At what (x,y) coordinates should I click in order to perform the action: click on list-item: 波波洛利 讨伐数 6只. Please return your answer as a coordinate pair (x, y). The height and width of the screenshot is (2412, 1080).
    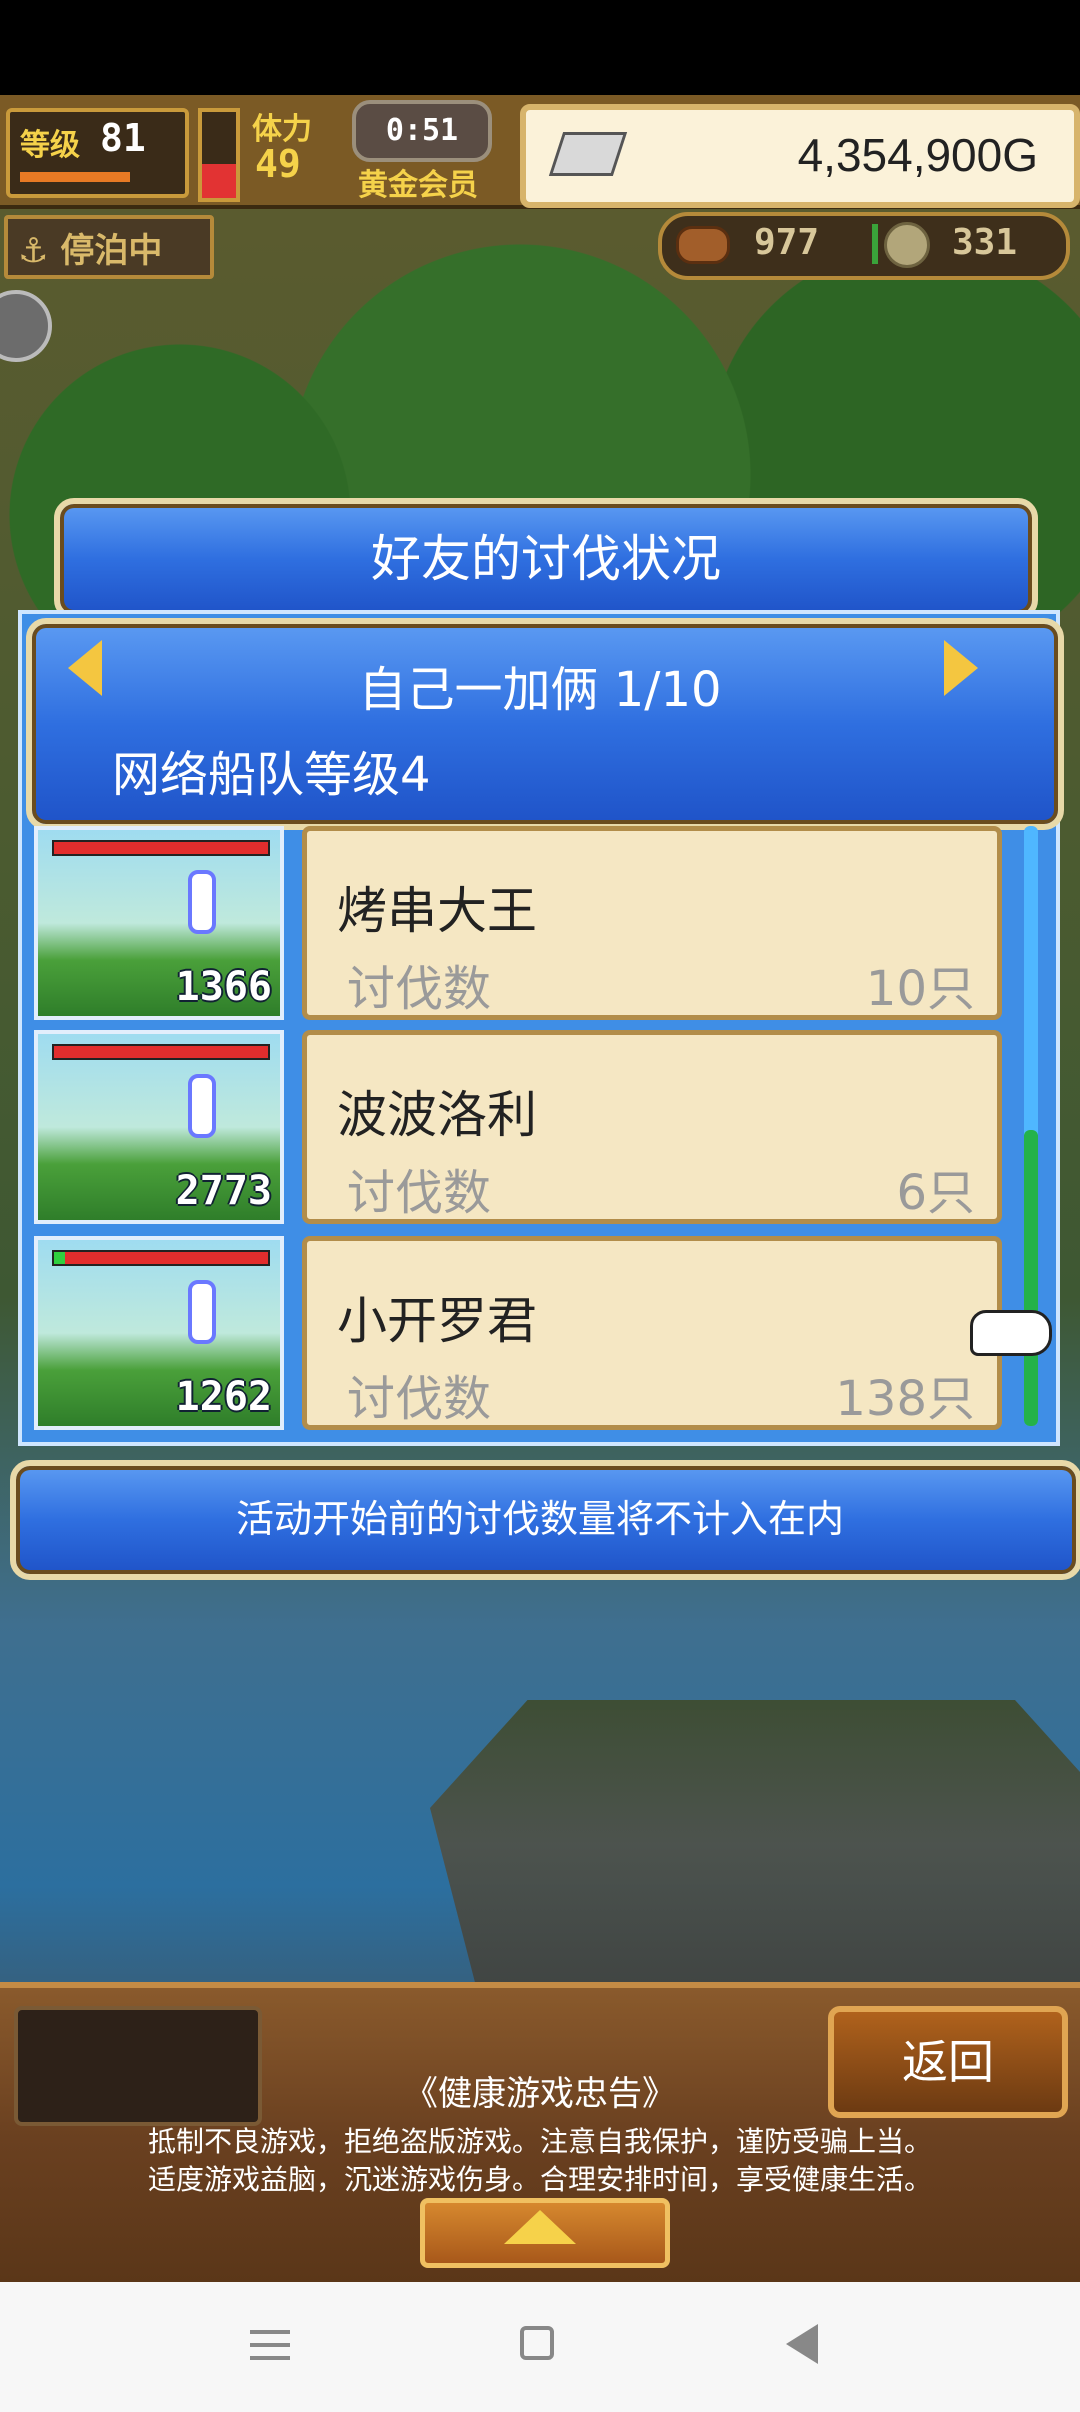
    Looking at the image, I should click on (652, 1127).